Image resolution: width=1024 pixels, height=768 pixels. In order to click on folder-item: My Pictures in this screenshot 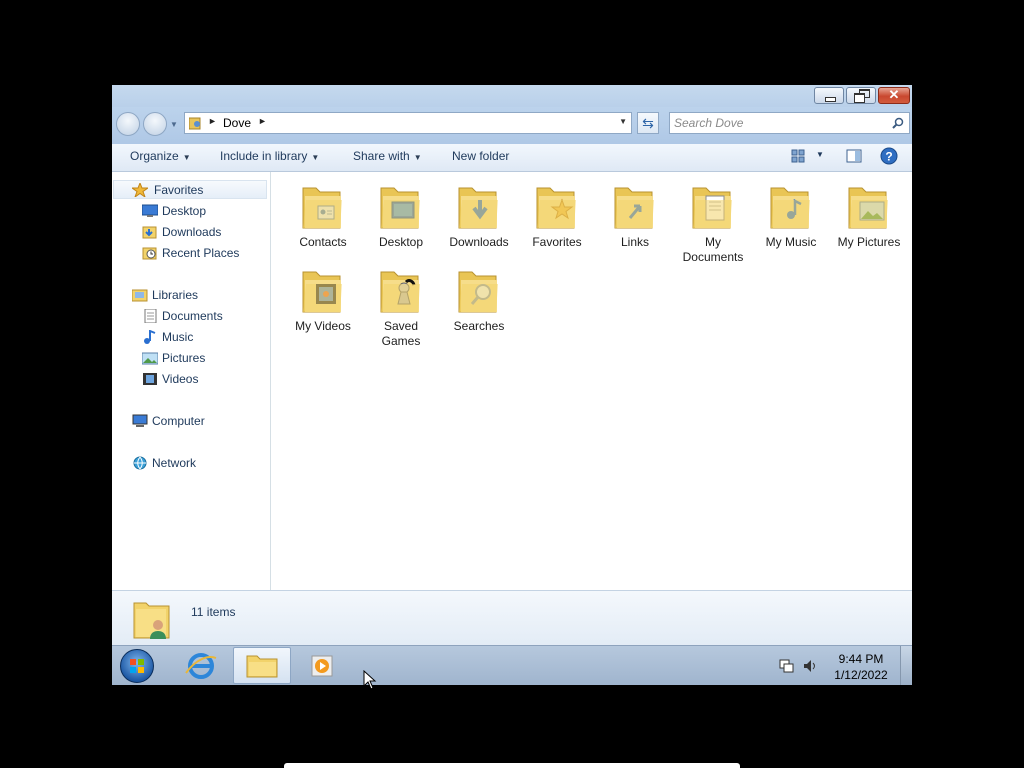, I will do `click(869, 218)`.